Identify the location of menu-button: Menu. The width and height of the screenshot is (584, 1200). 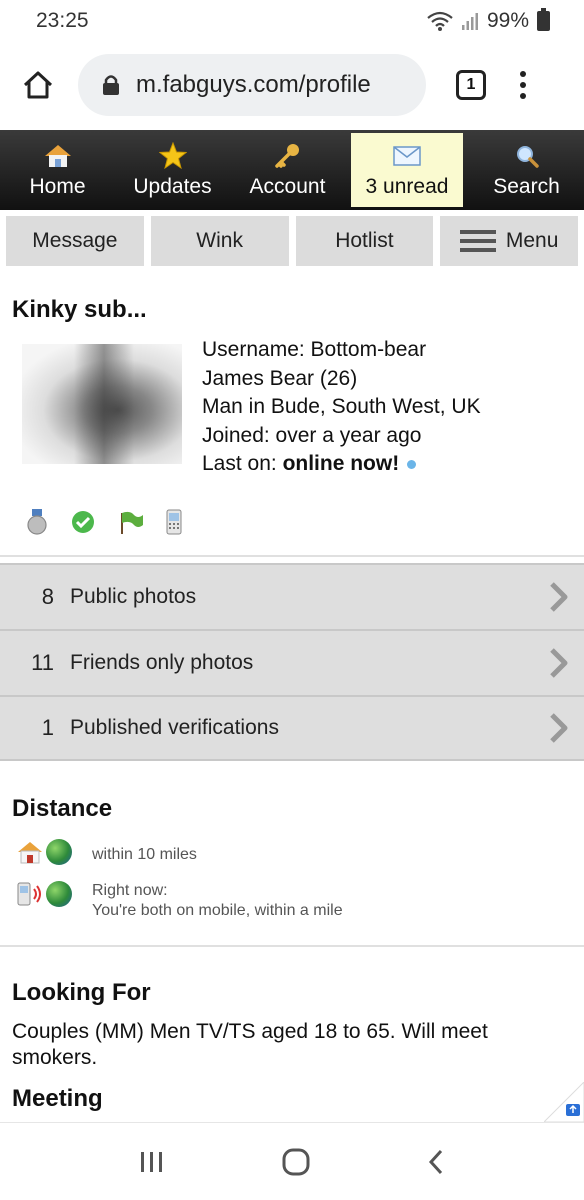
(509, 241).